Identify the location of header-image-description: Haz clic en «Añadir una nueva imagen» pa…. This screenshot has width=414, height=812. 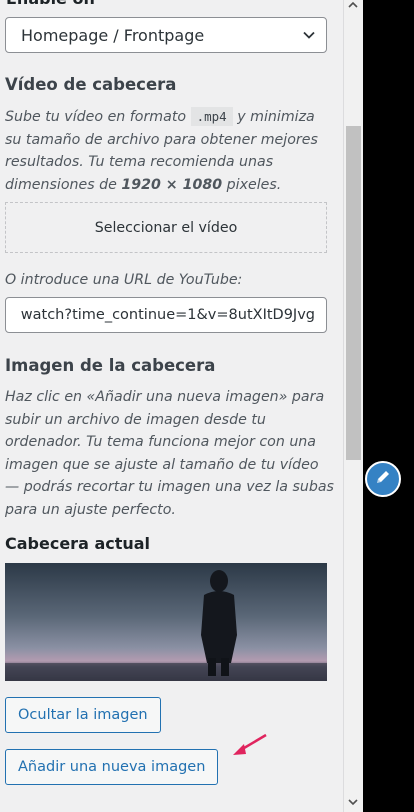
(169, 453).